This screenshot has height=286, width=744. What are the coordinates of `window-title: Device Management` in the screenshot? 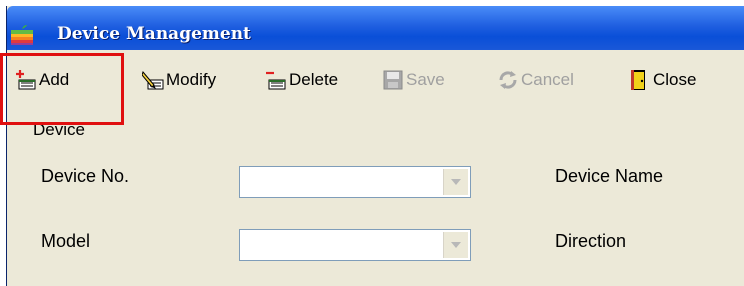 It's located at (154, 34).